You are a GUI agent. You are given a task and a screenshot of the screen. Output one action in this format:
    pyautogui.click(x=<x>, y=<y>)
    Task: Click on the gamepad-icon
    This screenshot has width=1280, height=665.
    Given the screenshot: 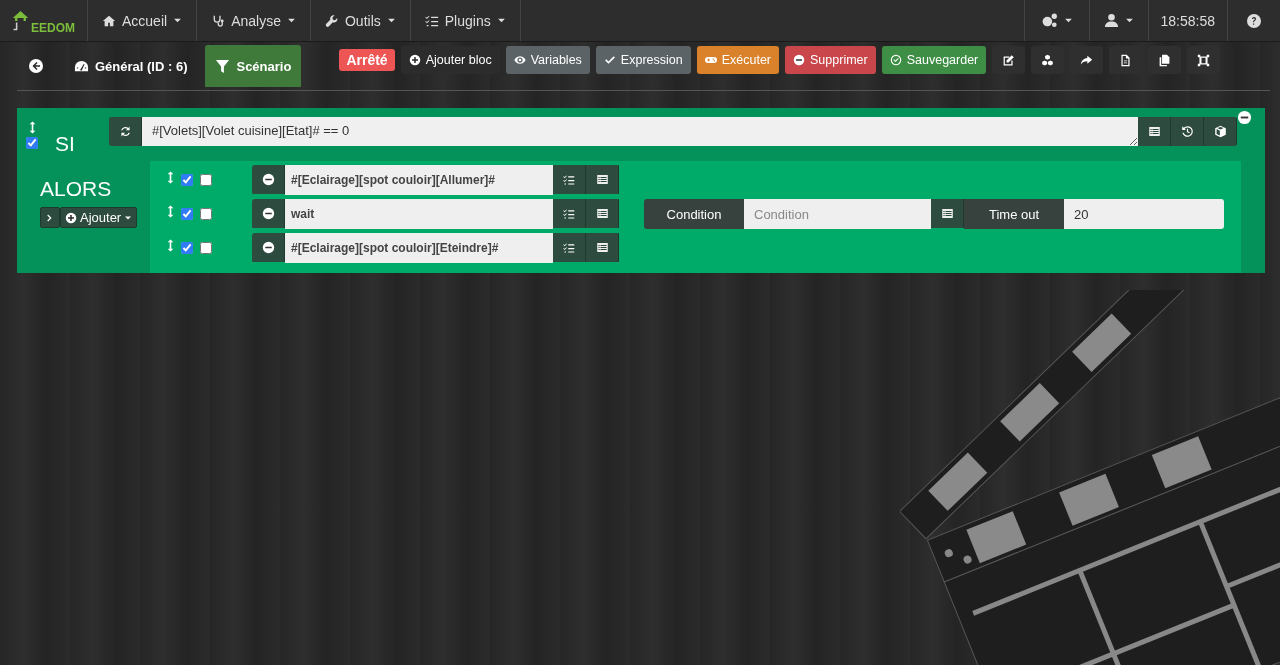 What is the action you would take?
    pyautogui.click(x=710, y=60)
    